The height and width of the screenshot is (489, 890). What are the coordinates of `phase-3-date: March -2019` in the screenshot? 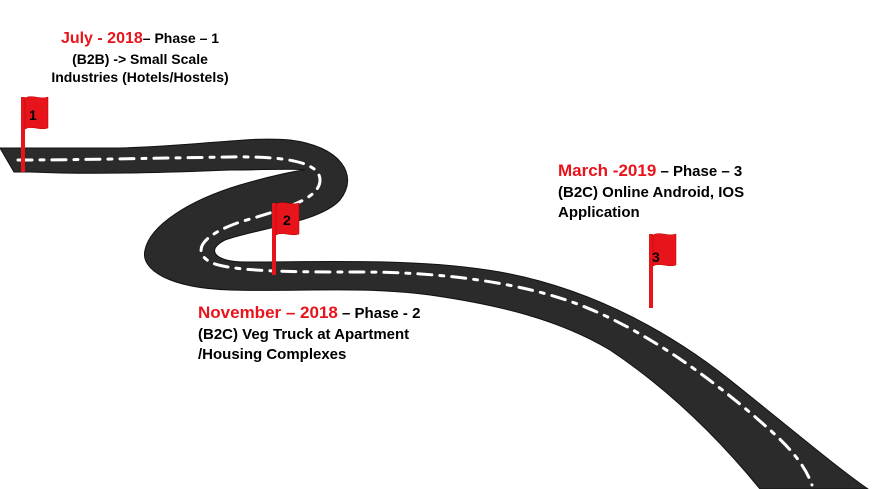 It's located at (607, 170).